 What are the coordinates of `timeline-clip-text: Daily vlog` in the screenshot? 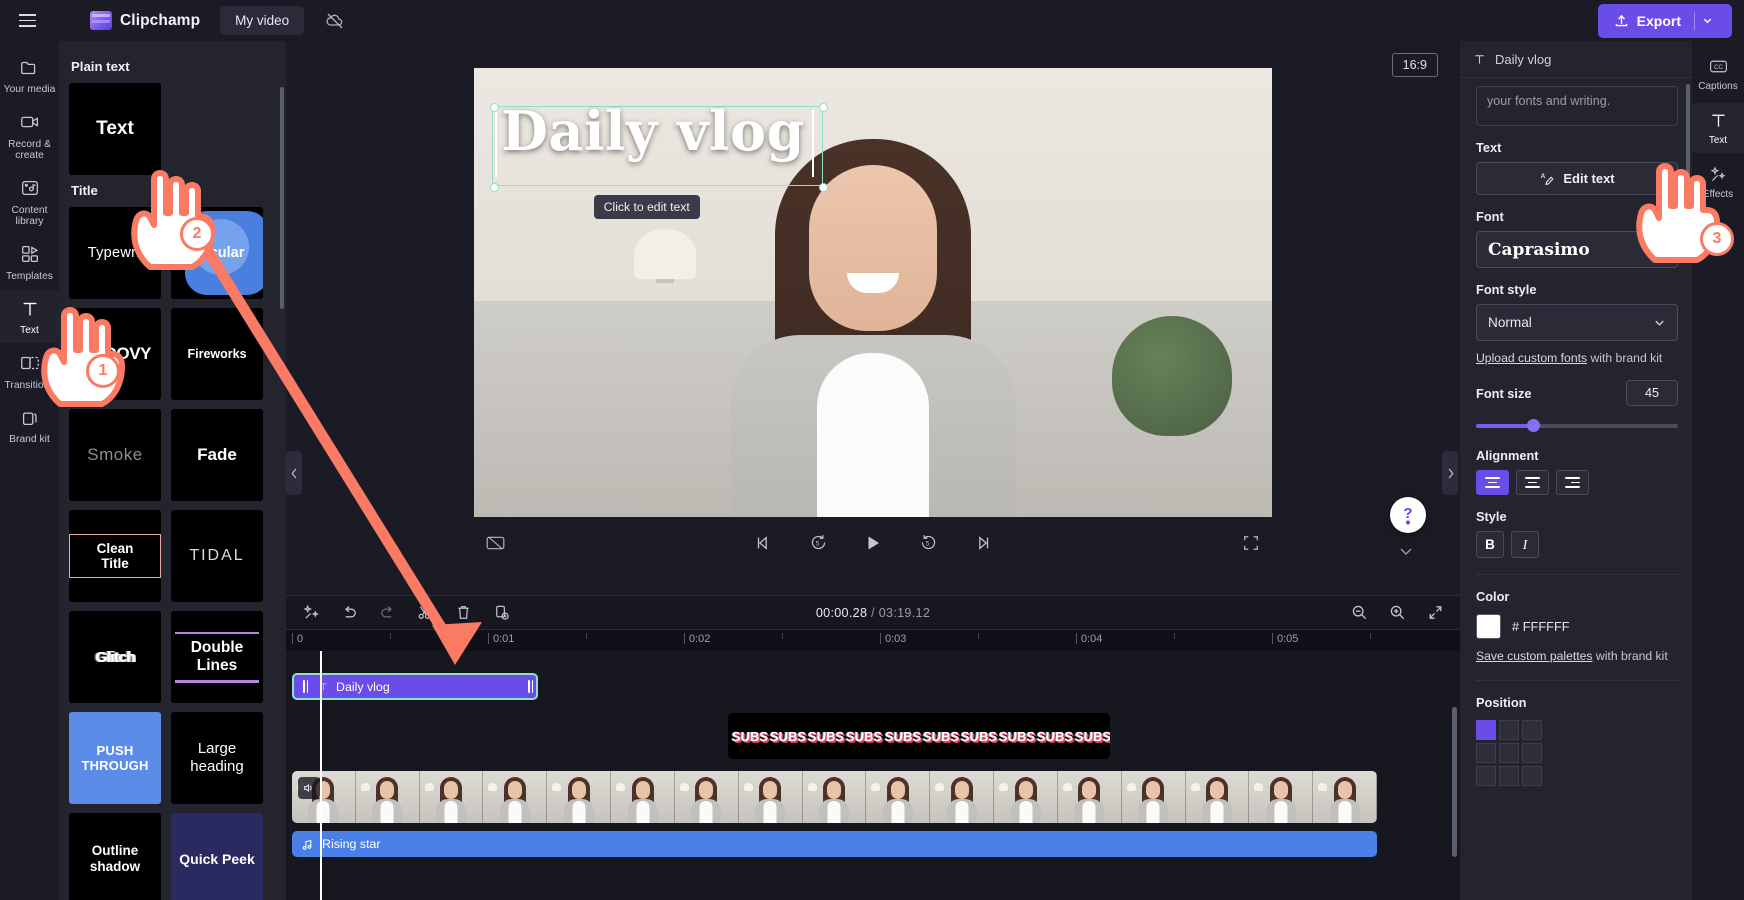 It's located at (415, 686).